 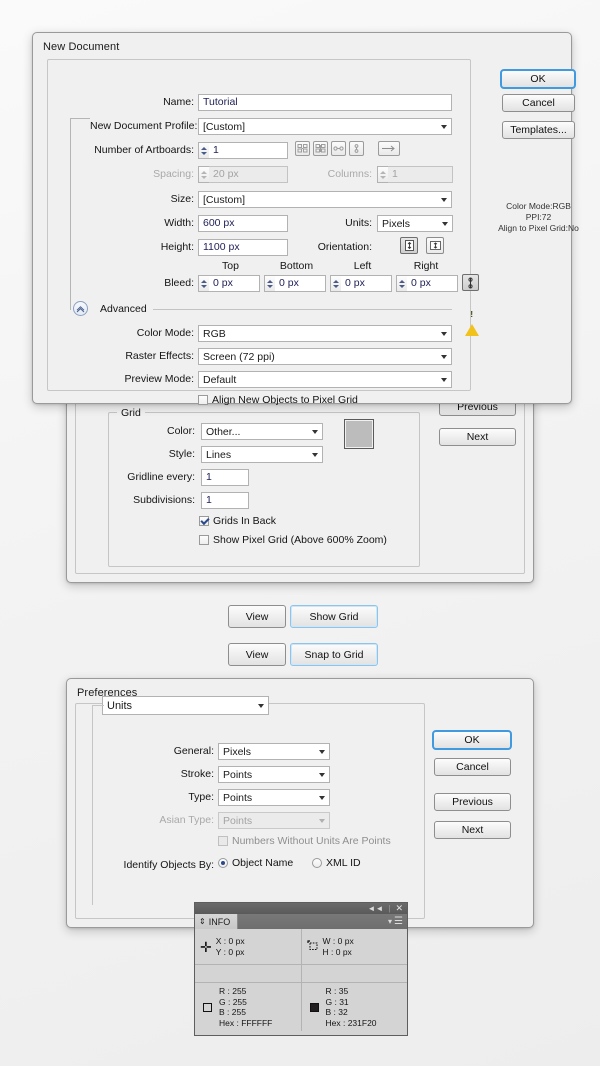 I want to click on bleed-top-field: 0 px, so click(x=234, y=283).